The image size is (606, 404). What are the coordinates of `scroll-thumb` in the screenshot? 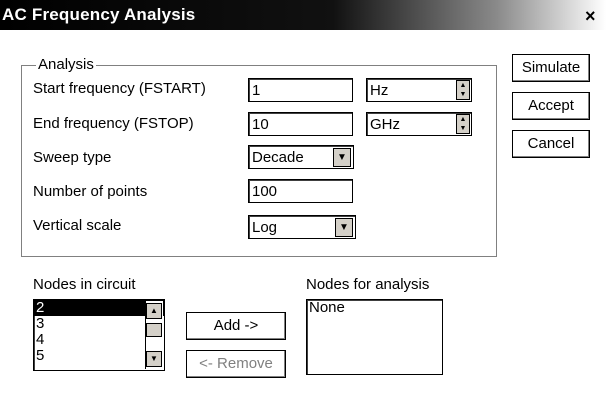 It's located at (154, 330).